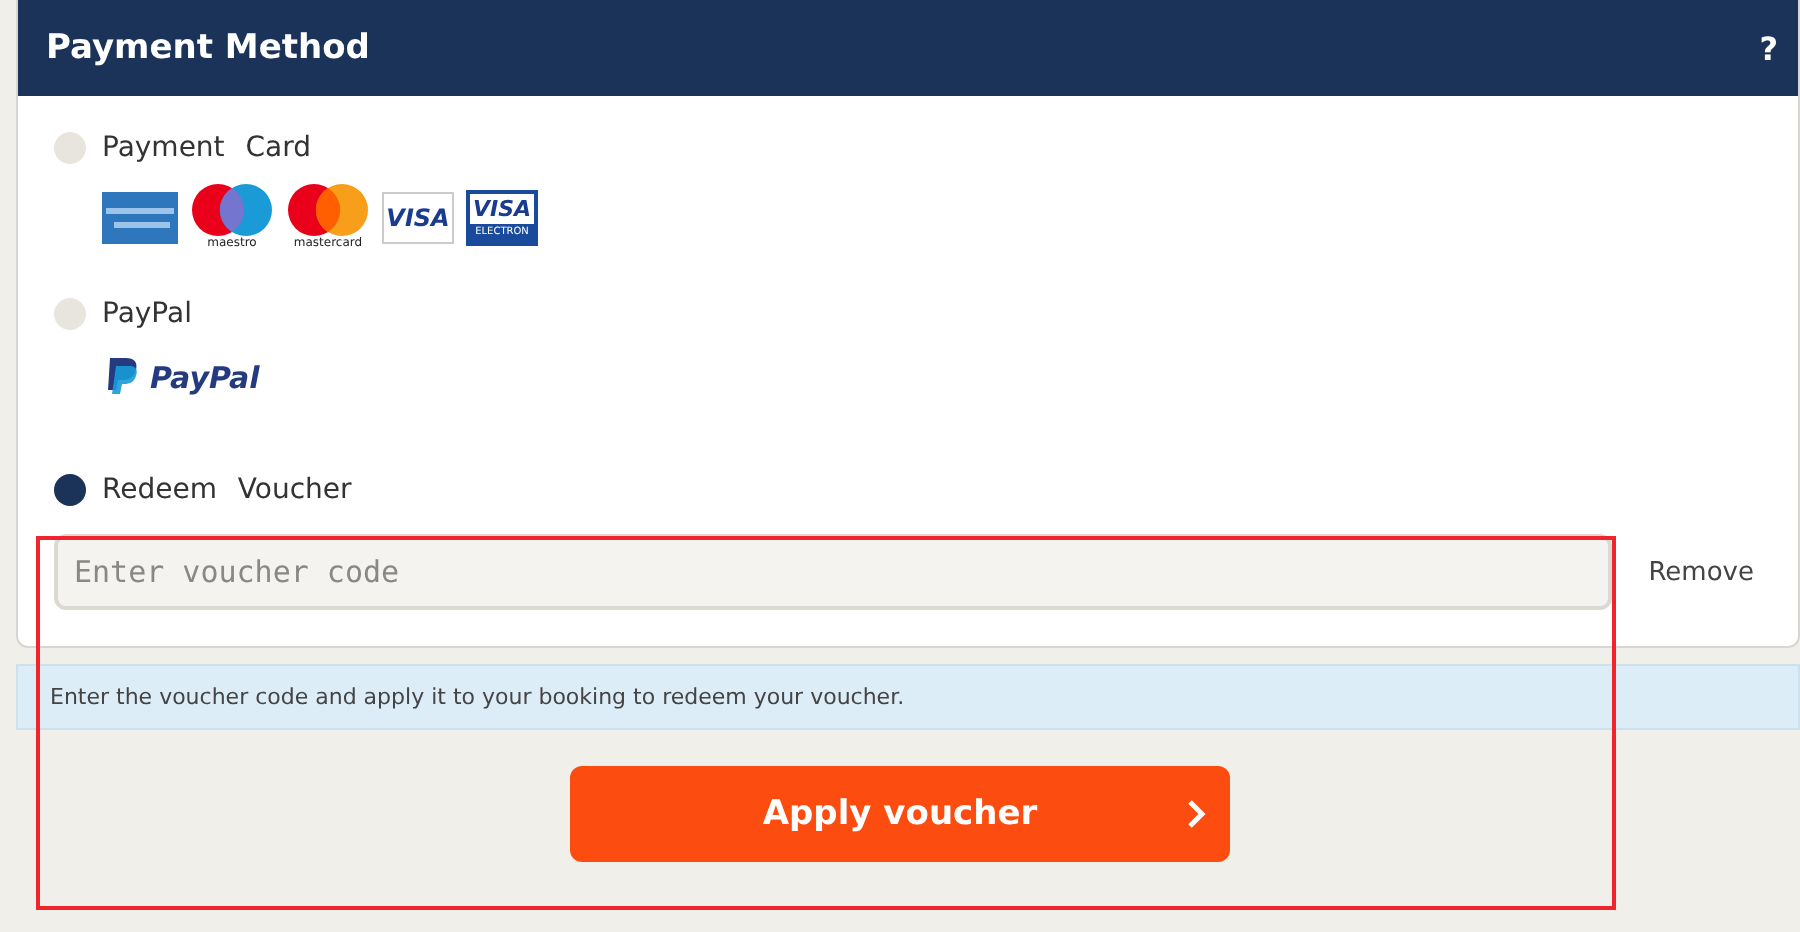 The height and width of the screenshot is (932, 1800). What do you see at coordinates (1701, 572) in the screenshot?
I see `remove-link: Remove` at bounding box center [1701, 572].